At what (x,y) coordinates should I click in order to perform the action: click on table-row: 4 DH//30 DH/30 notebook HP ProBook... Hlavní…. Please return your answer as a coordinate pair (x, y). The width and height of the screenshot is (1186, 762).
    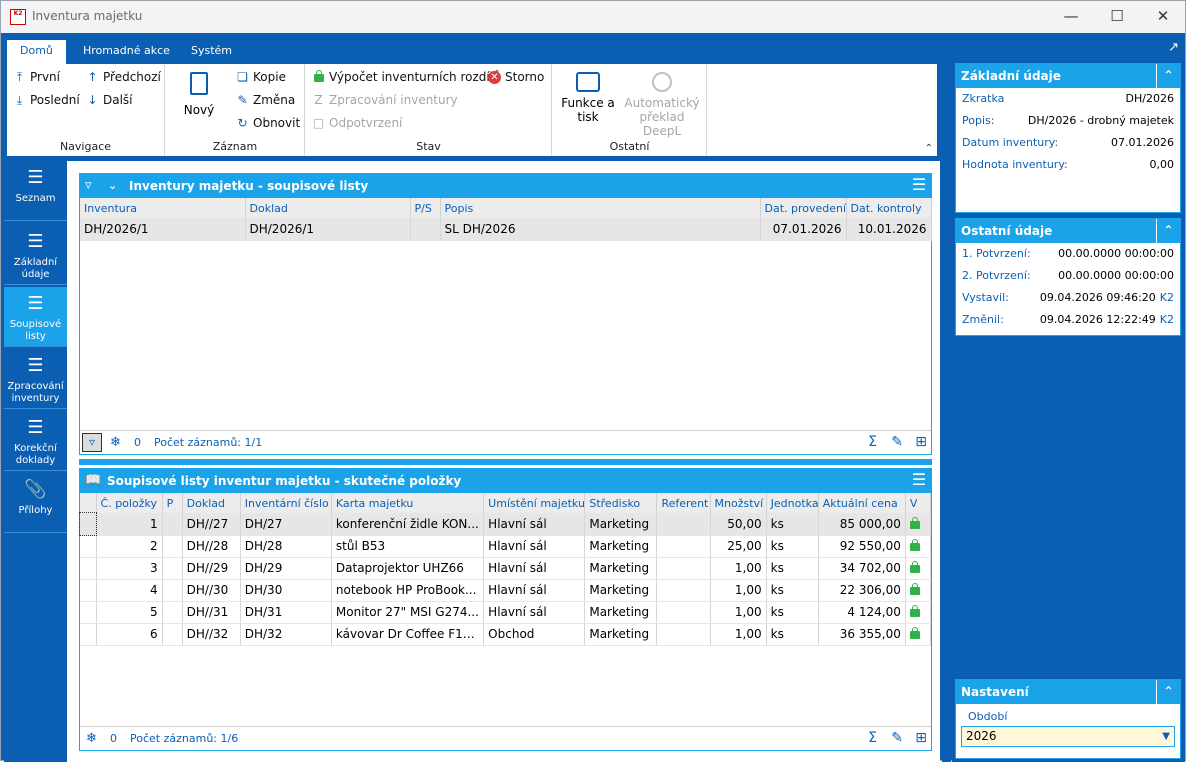
    Looking at the image, I should click on (506, 590).